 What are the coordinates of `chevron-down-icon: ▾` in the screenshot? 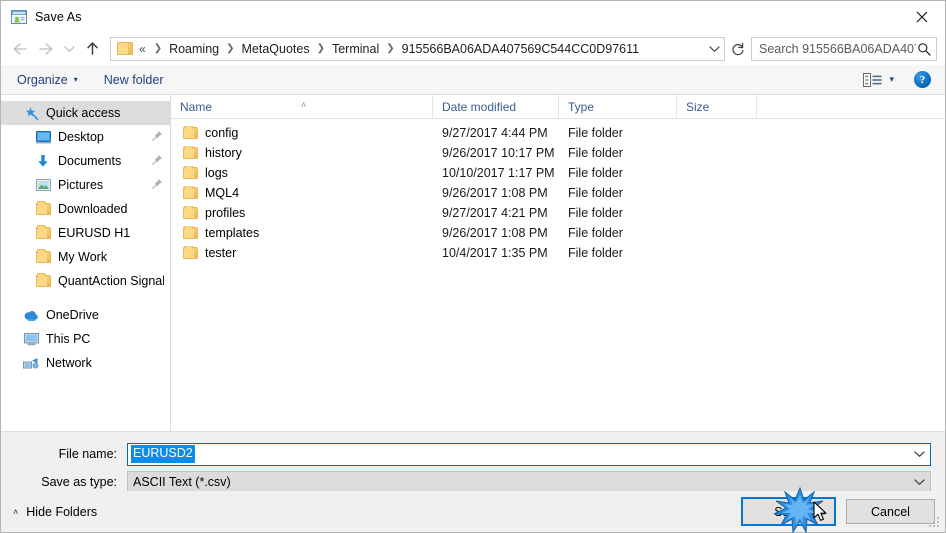 It's located at (75, 79).